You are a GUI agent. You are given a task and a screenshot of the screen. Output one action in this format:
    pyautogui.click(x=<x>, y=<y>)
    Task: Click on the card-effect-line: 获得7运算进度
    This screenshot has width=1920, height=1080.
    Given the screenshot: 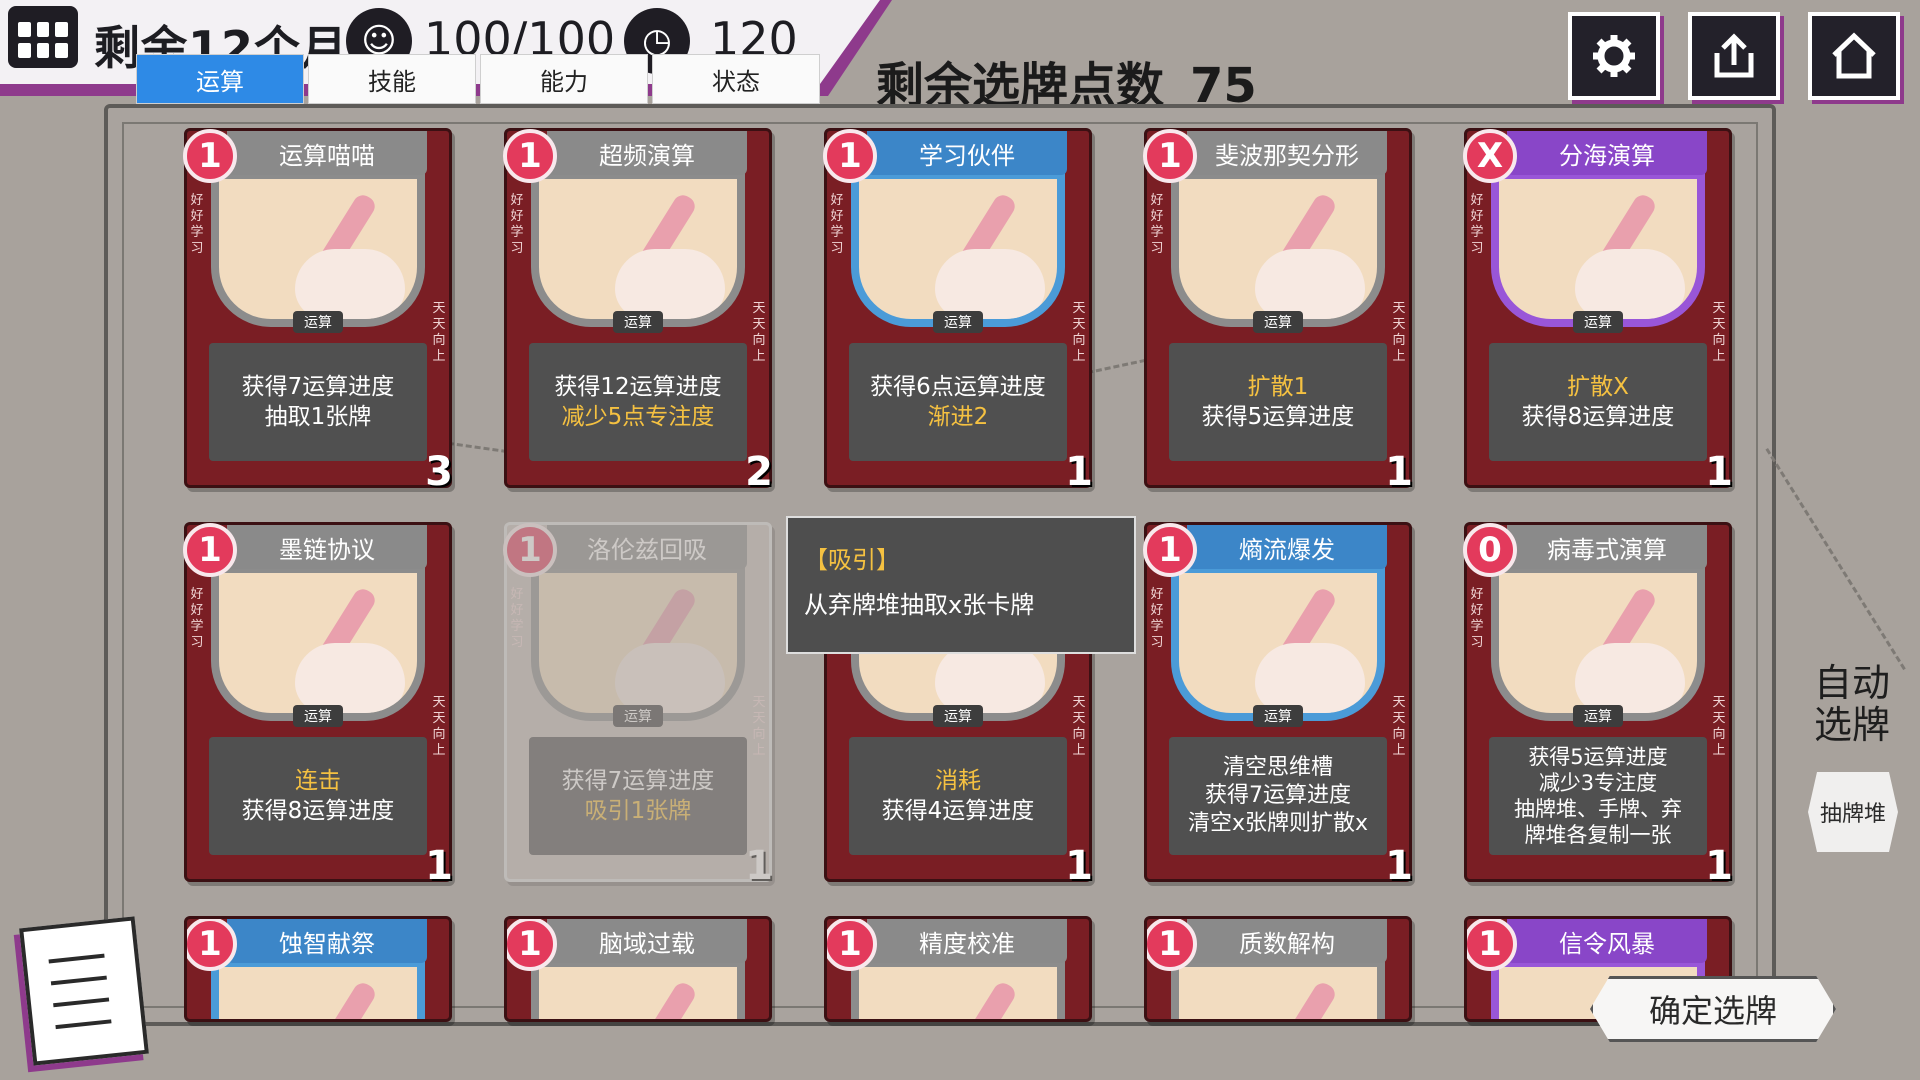 What is the action you would take?
    pyautogui.click(x=318, y=387)
    